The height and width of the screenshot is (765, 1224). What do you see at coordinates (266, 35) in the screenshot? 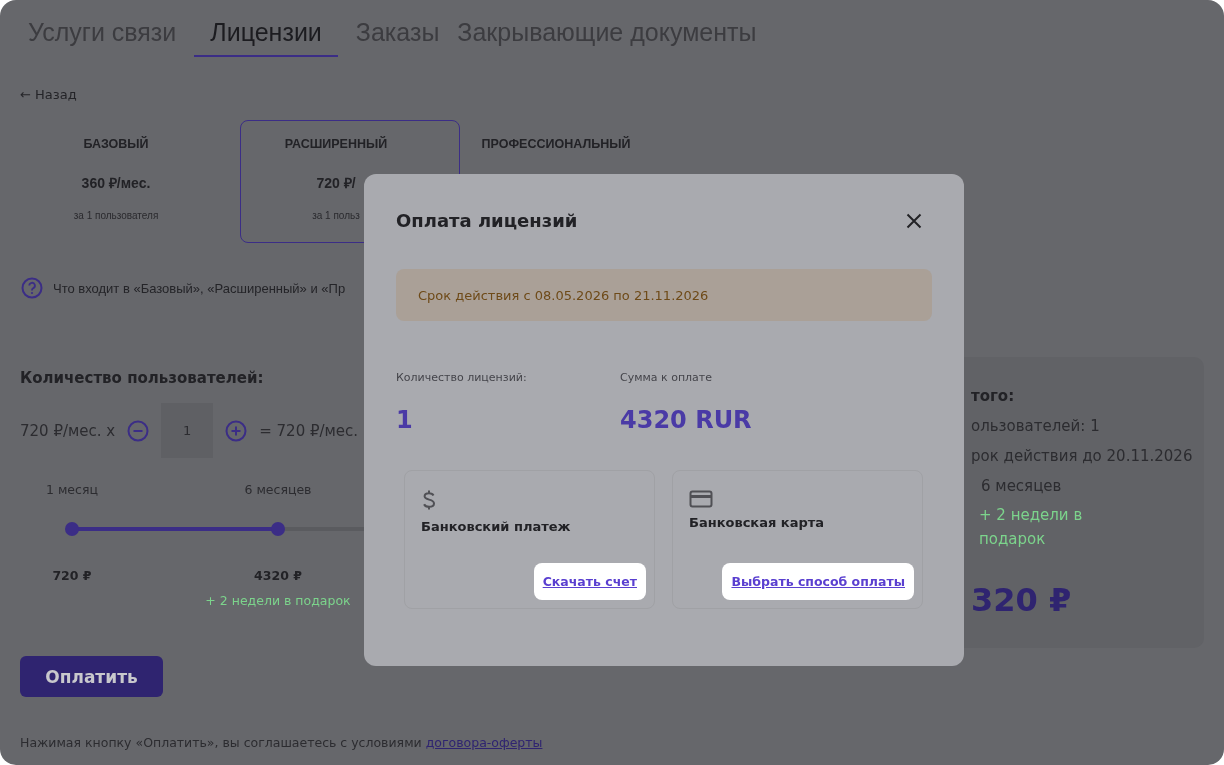
I see `tab: Лицензии` at bounding box center [266, 35].